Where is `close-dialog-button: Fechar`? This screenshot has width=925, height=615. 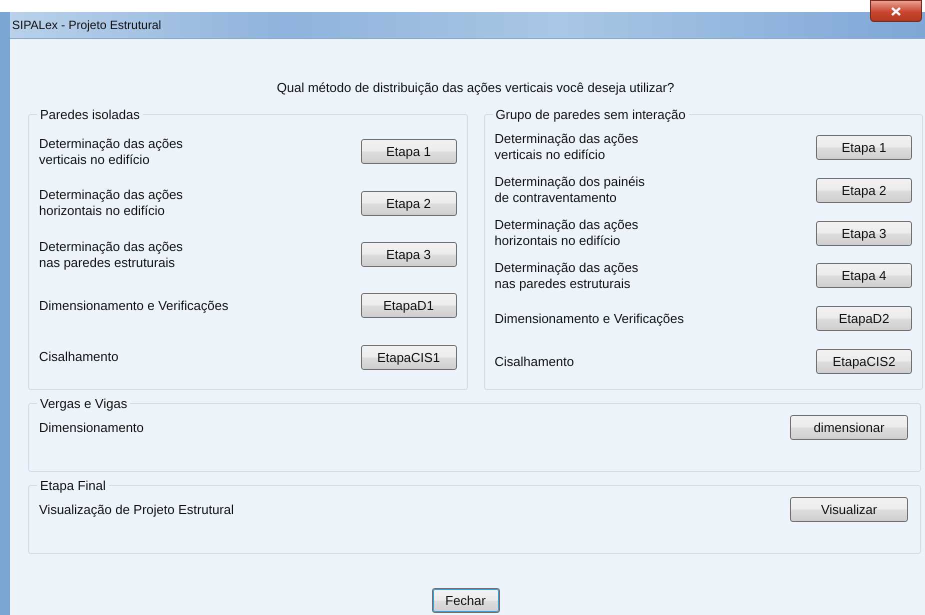
close-dialog-button: Fechar is located at coordinates (466, 600).